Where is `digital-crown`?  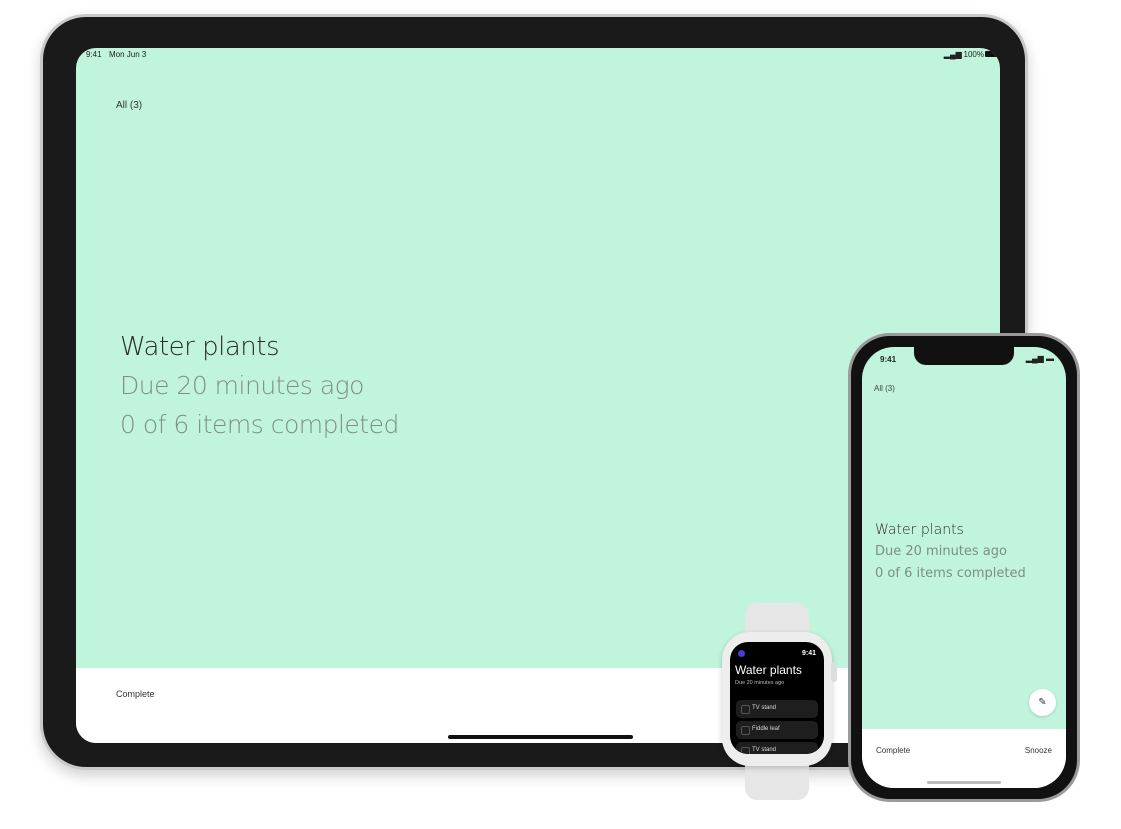
digital-crown is located at coordinates (834, 672).